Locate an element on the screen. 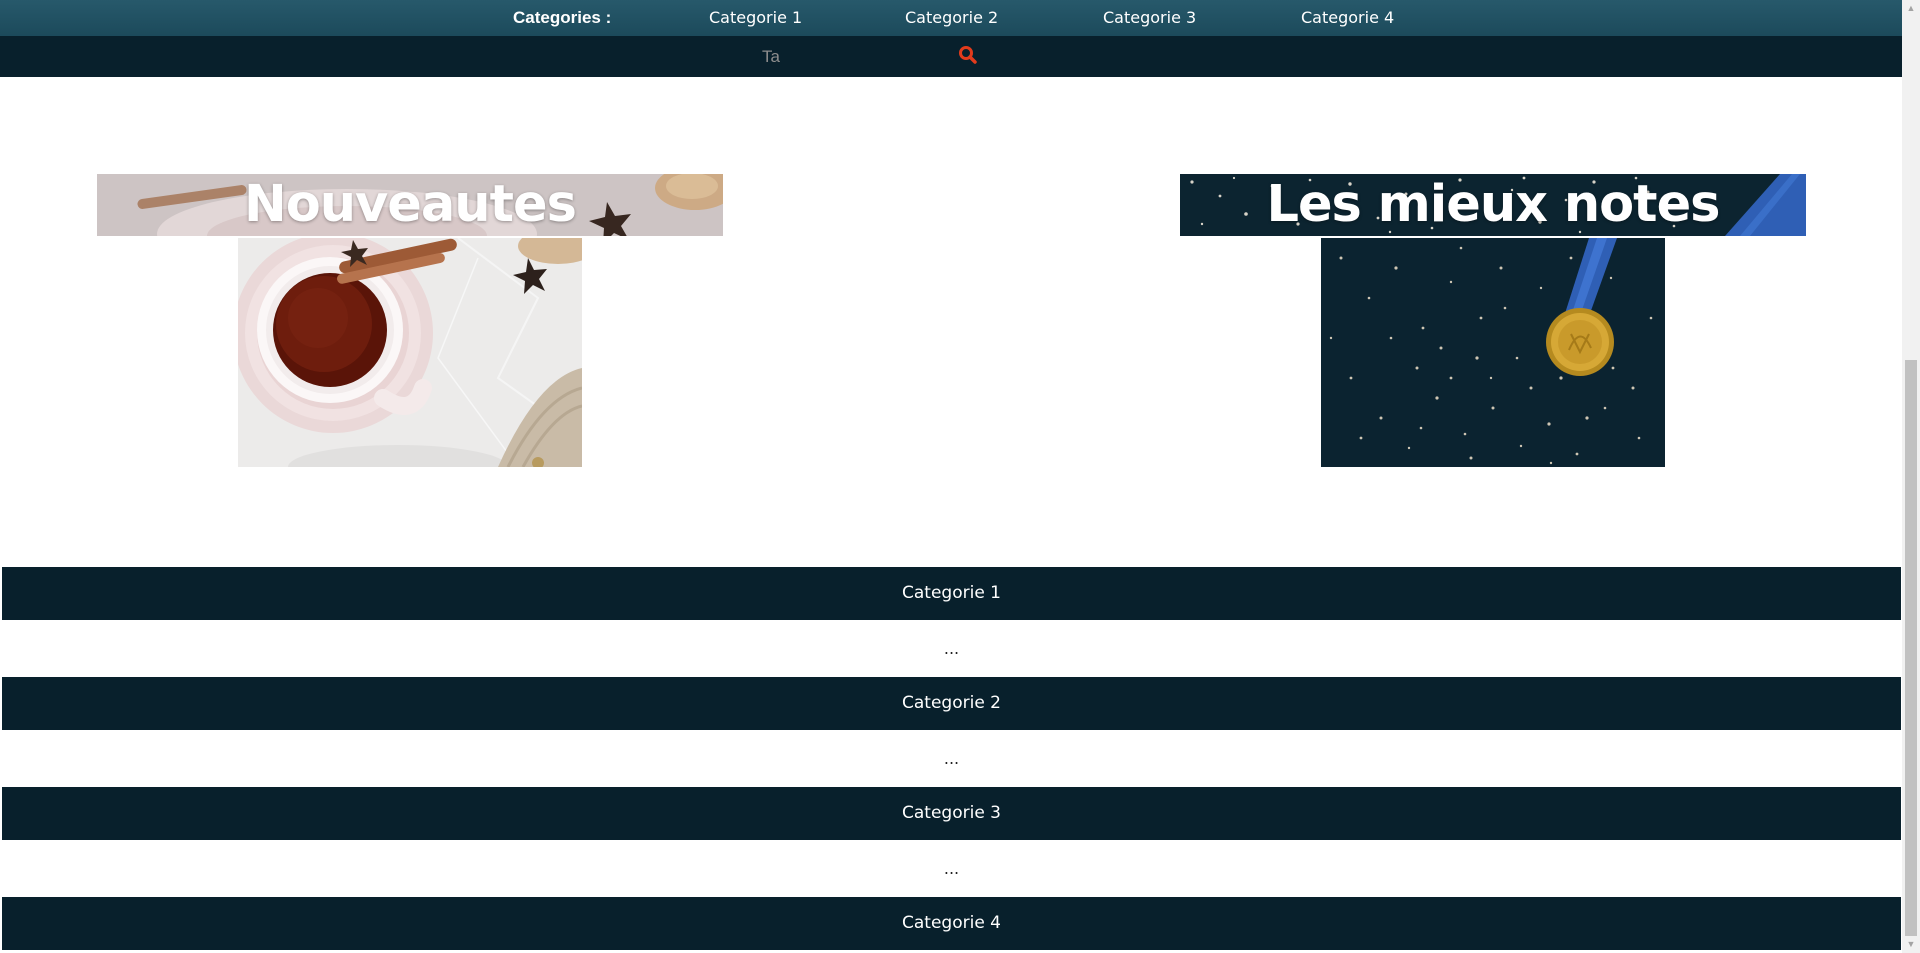 This screenshot has height=953, width=1920. category-header-3: Categorie 3 is located at coordinates (951, 813).